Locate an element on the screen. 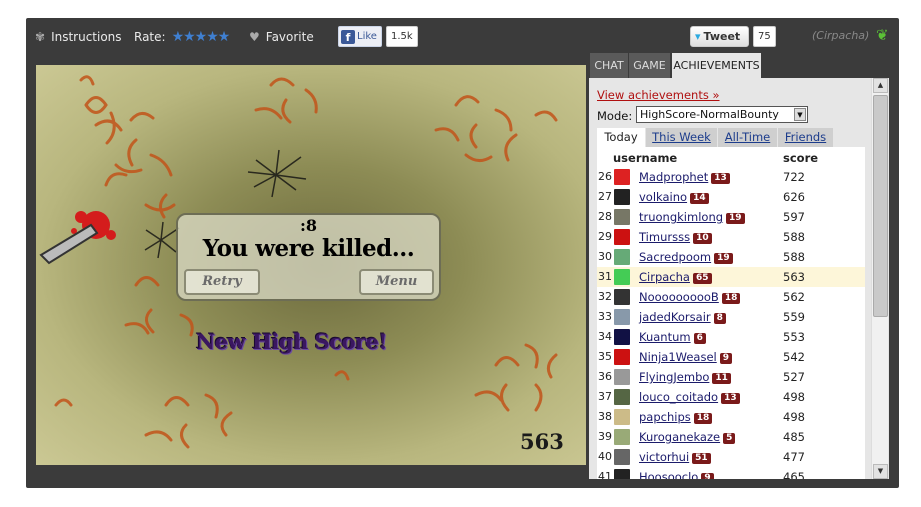  instructions-icon: ✾ is located at coordinates (40, 37).